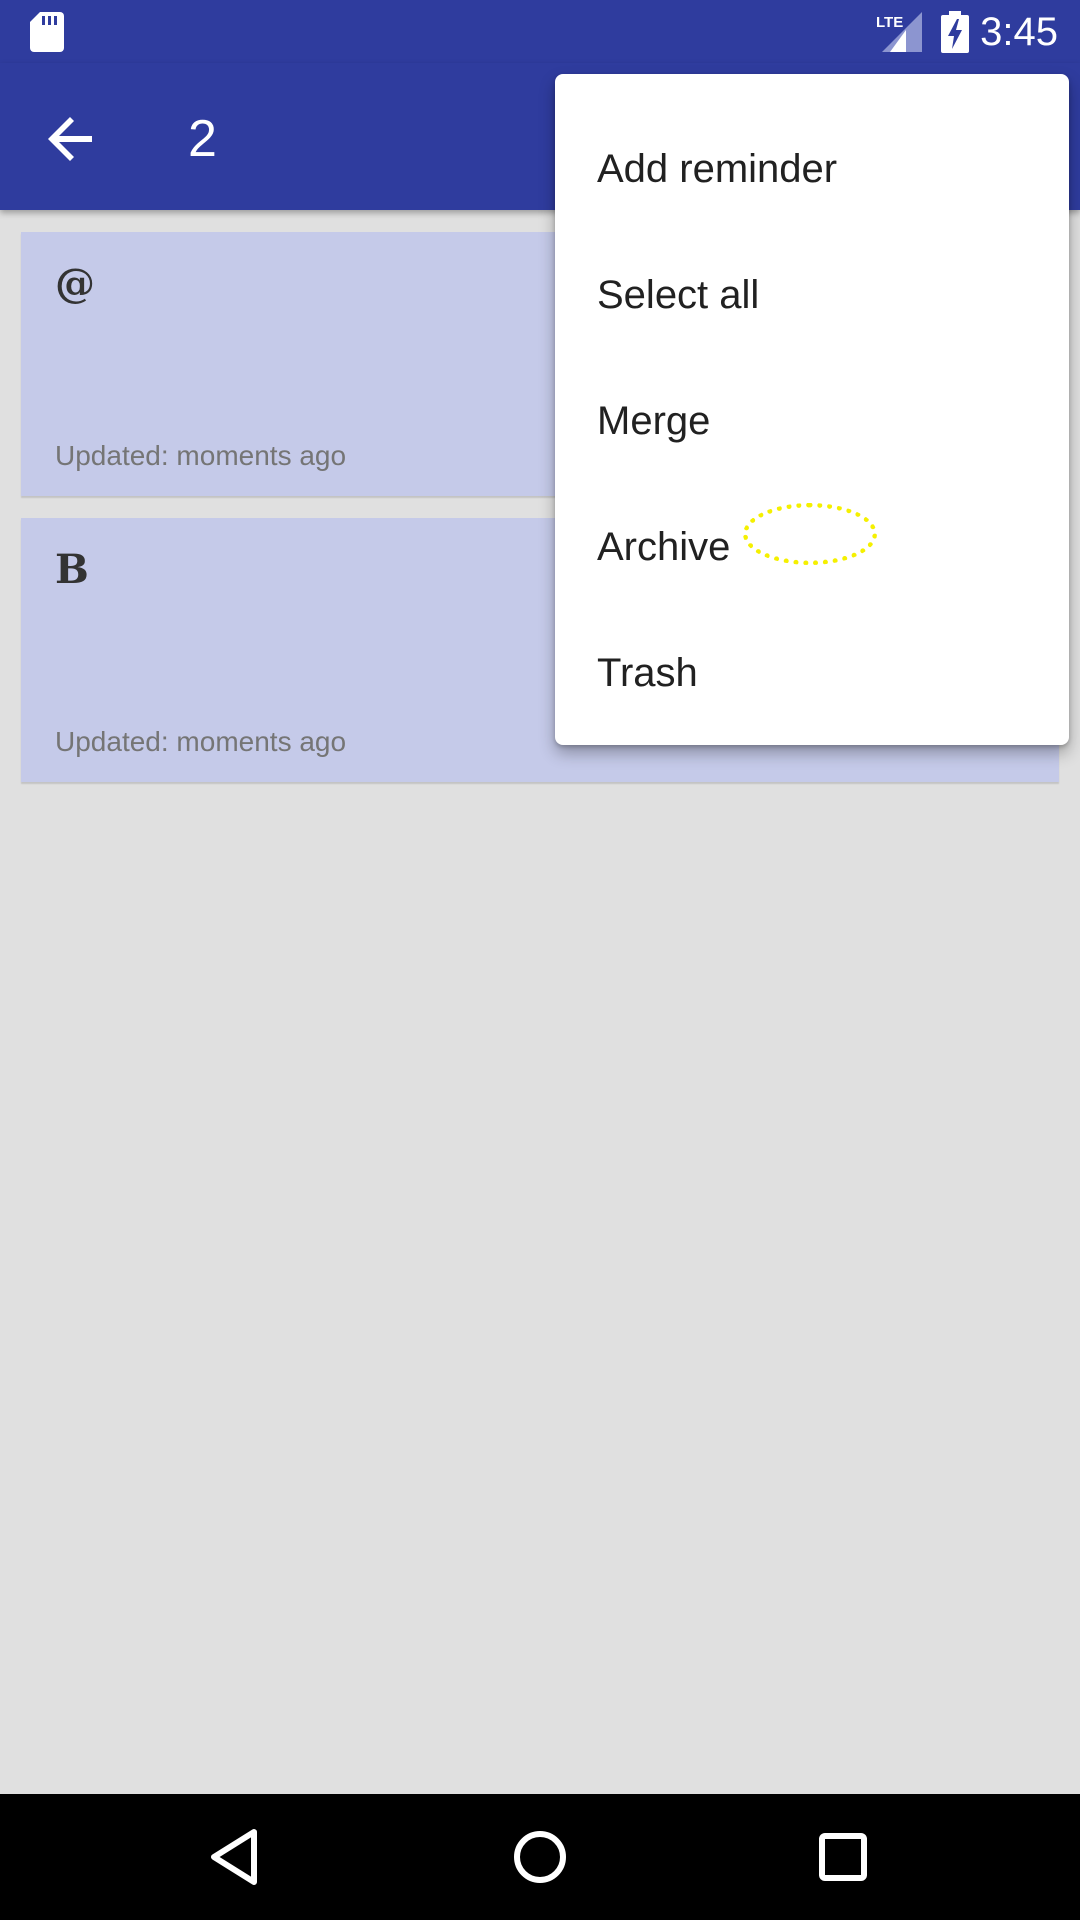  Describe the element at coordinates (812, 295) in the screenshot. I see `menu-item-select-all: Select all` at that location.